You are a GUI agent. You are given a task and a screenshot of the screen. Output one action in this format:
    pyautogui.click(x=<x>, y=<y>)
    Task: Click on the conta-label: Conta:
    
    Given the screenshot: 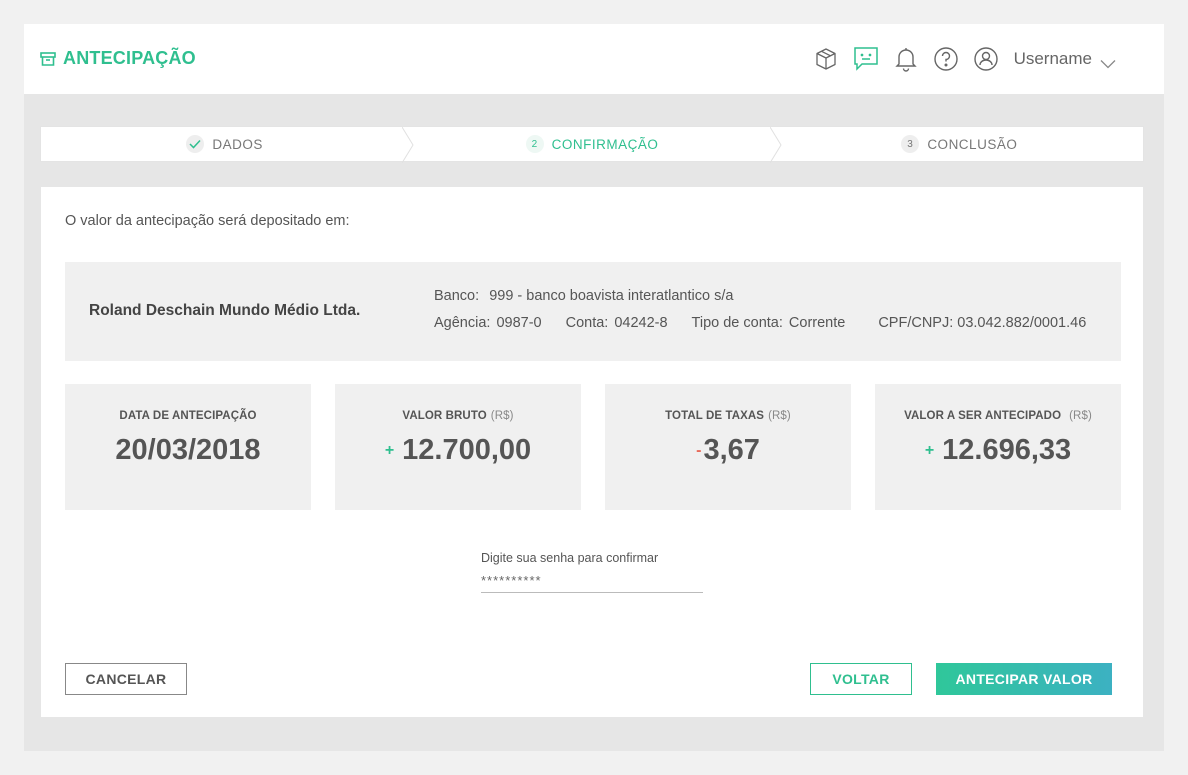 What is the action you would take?
    pyautogui.click(x=587, y=323)
    